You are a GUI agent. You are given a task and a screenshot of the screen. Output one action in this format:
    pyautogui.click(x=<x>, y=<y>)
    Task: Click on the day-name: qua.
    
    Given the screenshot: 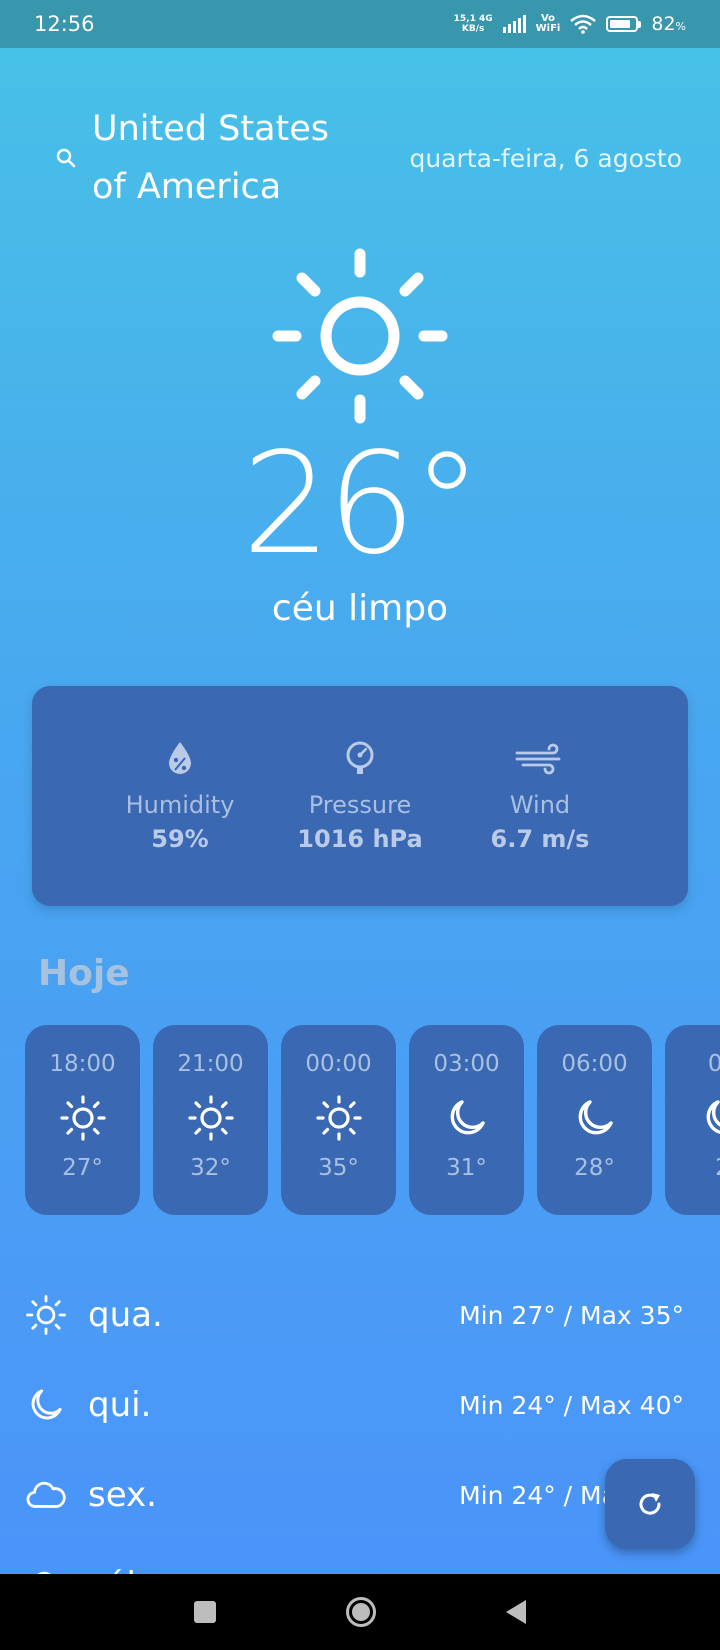 What is the action you would take?
    pyautogui.click(x=125, y=1315)
    